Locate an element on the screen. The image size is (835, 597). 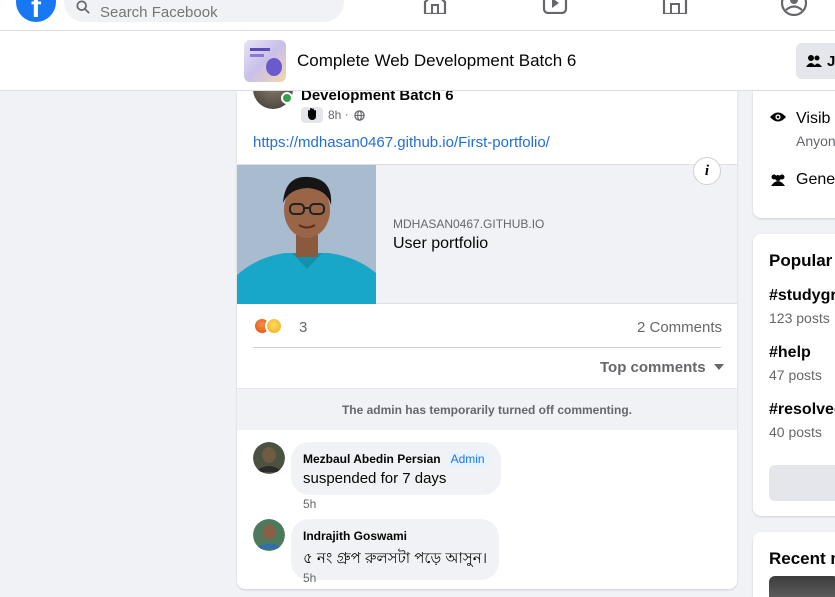
post-meta: 8h · is located at coordinates (333, 115).